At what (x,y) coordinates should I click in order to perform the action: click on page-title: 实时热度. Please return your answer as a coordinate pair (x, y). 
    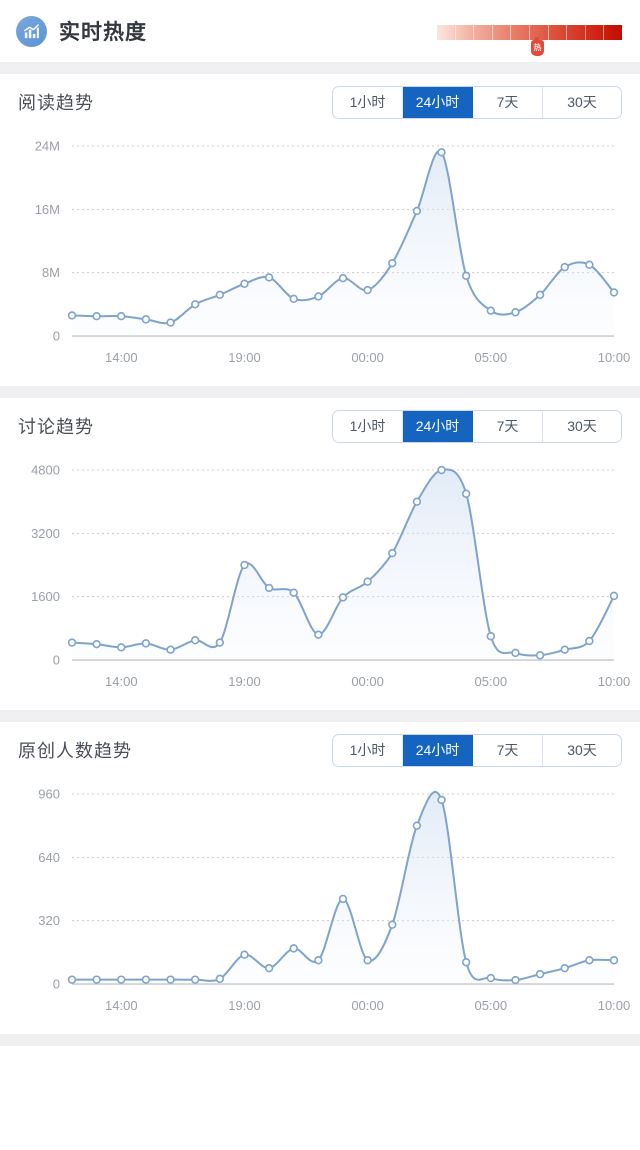
    Looking at the image, I should click on (103, 32).